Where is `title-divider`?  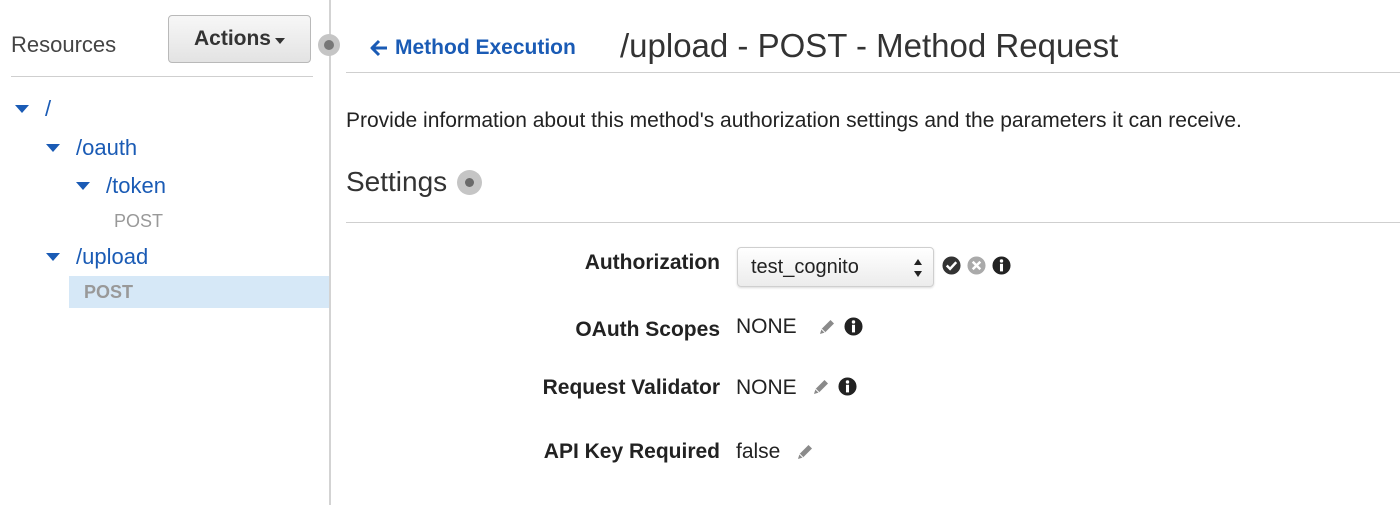 title-divider is located at coordinates (873, 72).